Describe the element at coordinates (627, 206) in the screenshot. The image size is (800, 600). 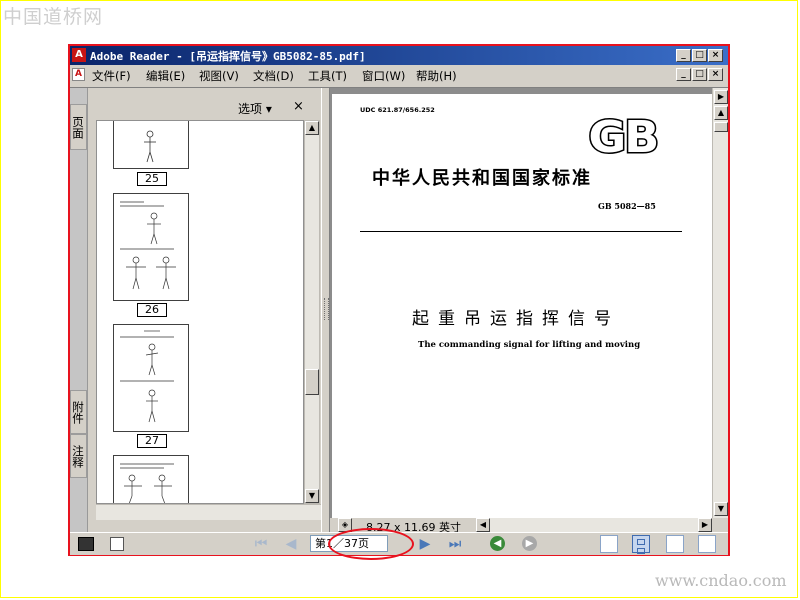
I see `standard-number: GB 5082—85` at that location.